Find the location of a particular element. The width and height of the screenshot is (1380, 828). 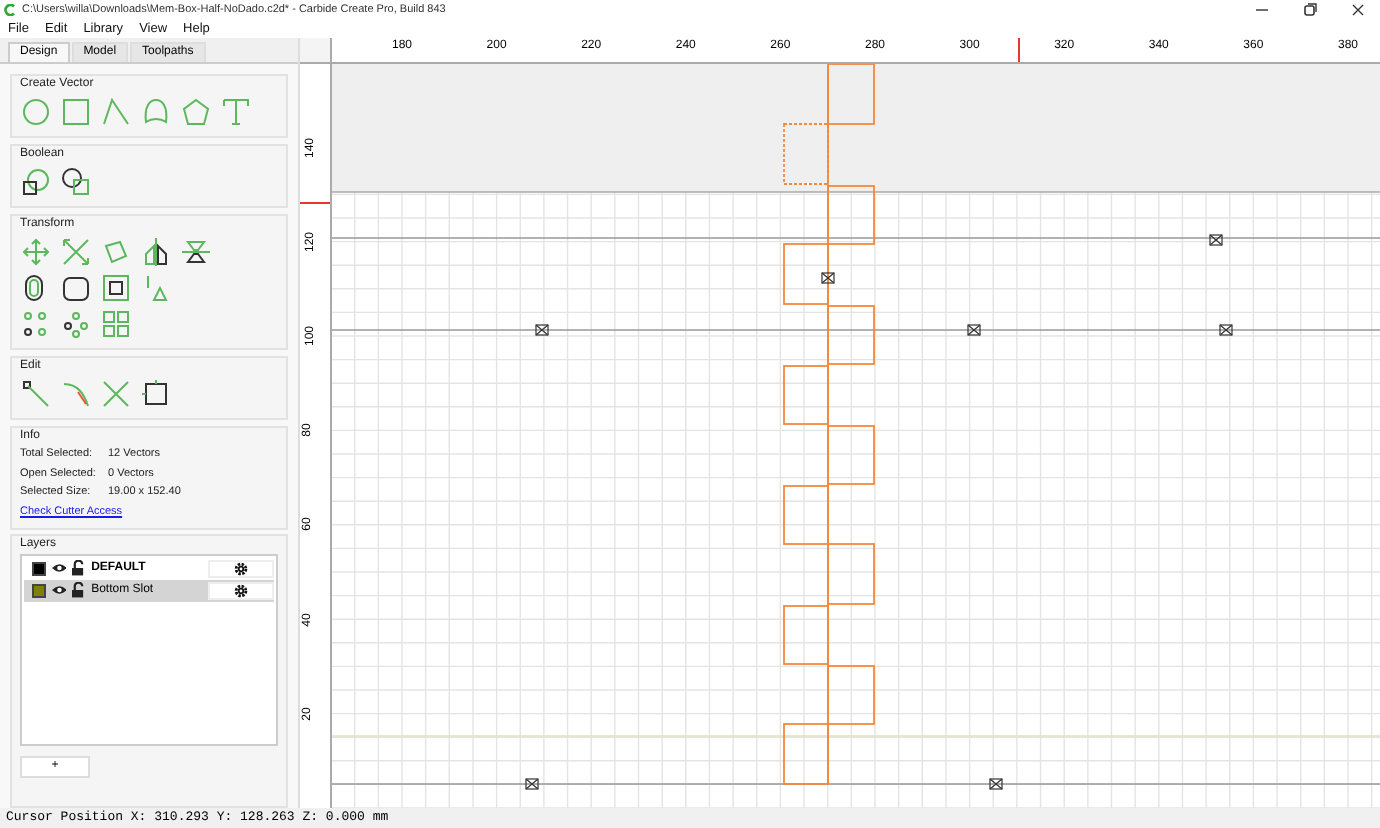

node-edit-icon is located at coordinates (36, 394).